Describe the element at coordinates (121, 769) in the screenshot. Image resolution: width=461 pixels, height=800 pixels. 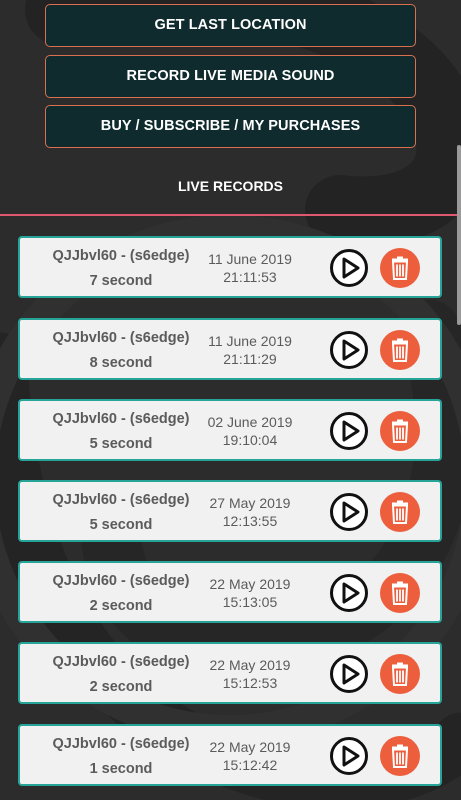
I see `record-duration: 1 second` at that location.